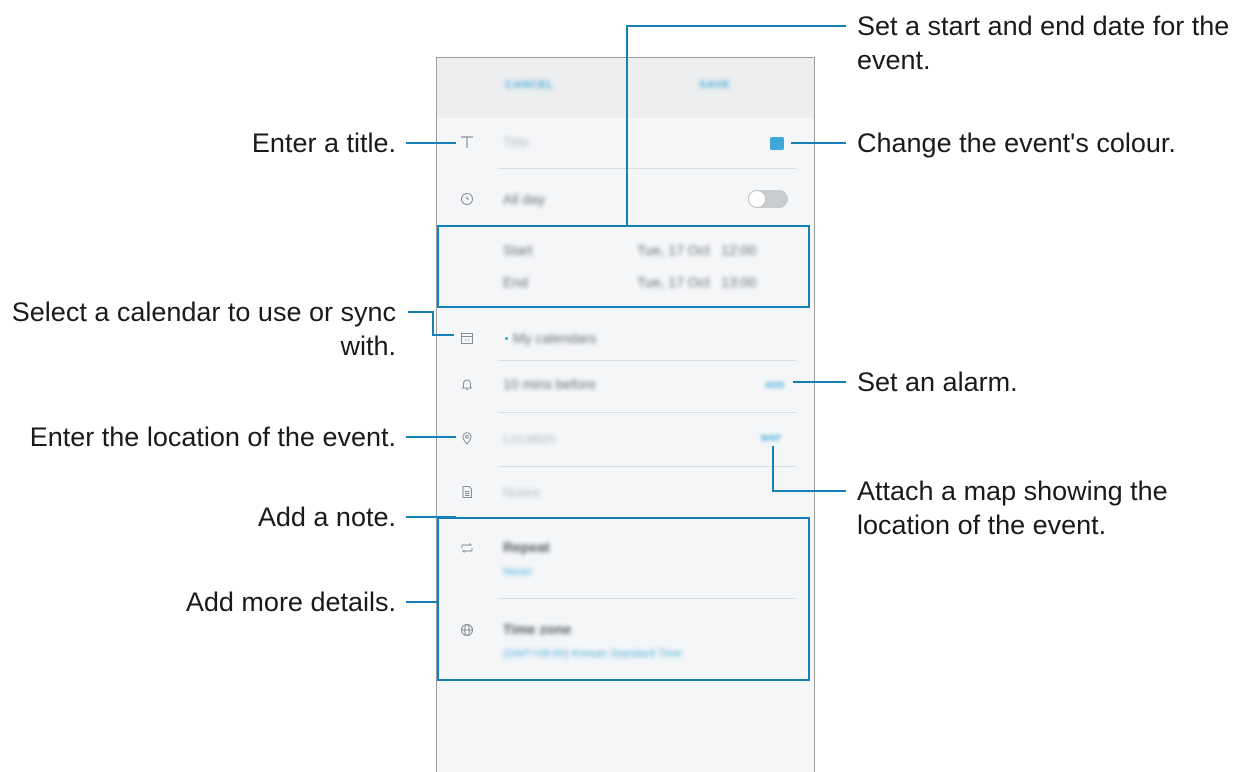  Describe the element at coordinates (894, 60) in the screenshot. I see `annotation-dates-line2: event.` at that location.